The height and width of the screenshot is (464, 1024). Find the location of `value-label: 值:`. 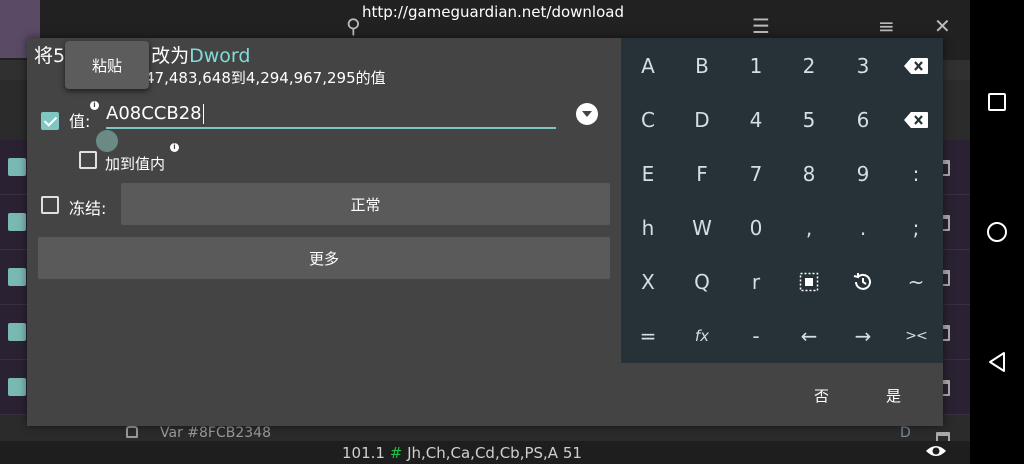

value-label: 值: is located at coordinates (80, 121).